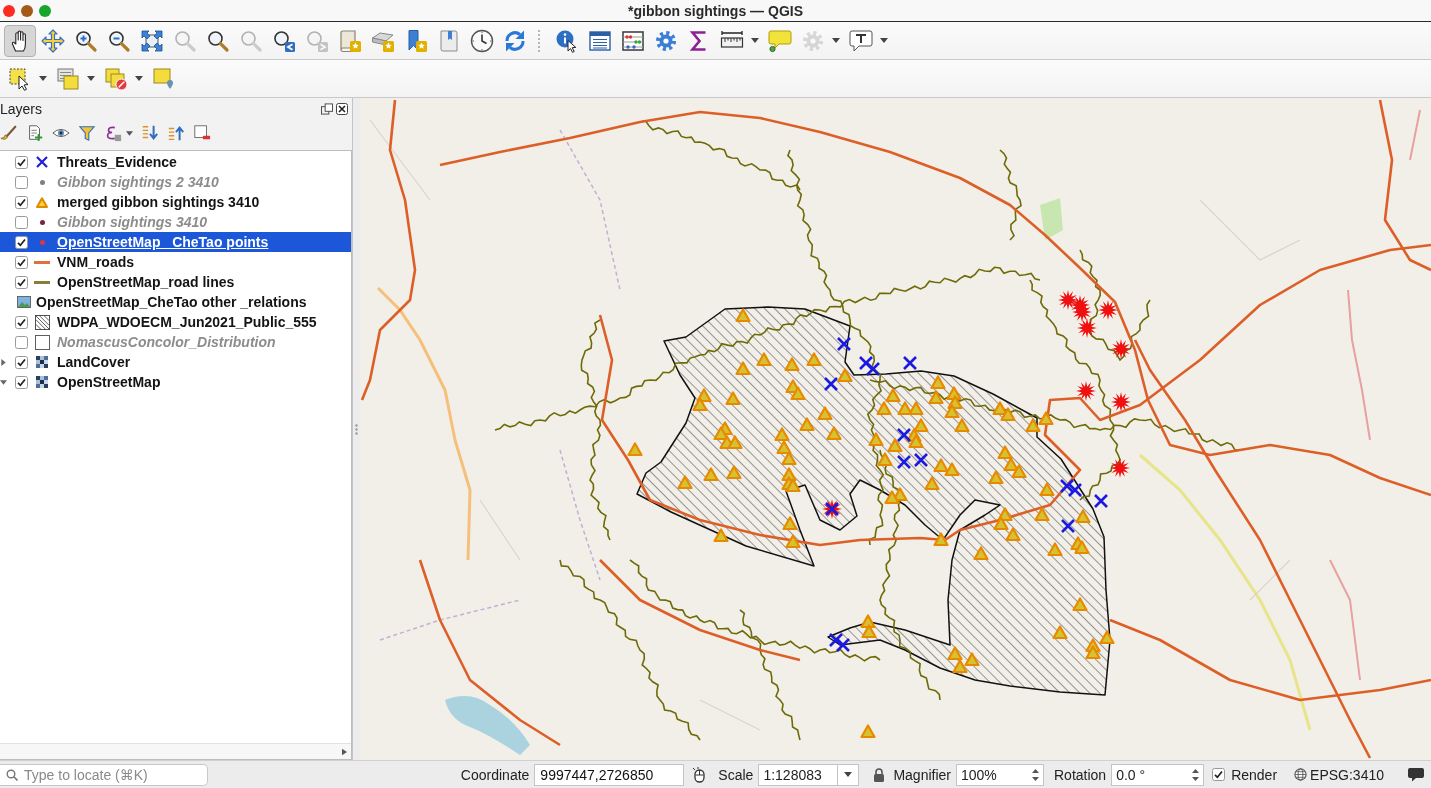  I want to click on mouse-icon, so click(699, 774).